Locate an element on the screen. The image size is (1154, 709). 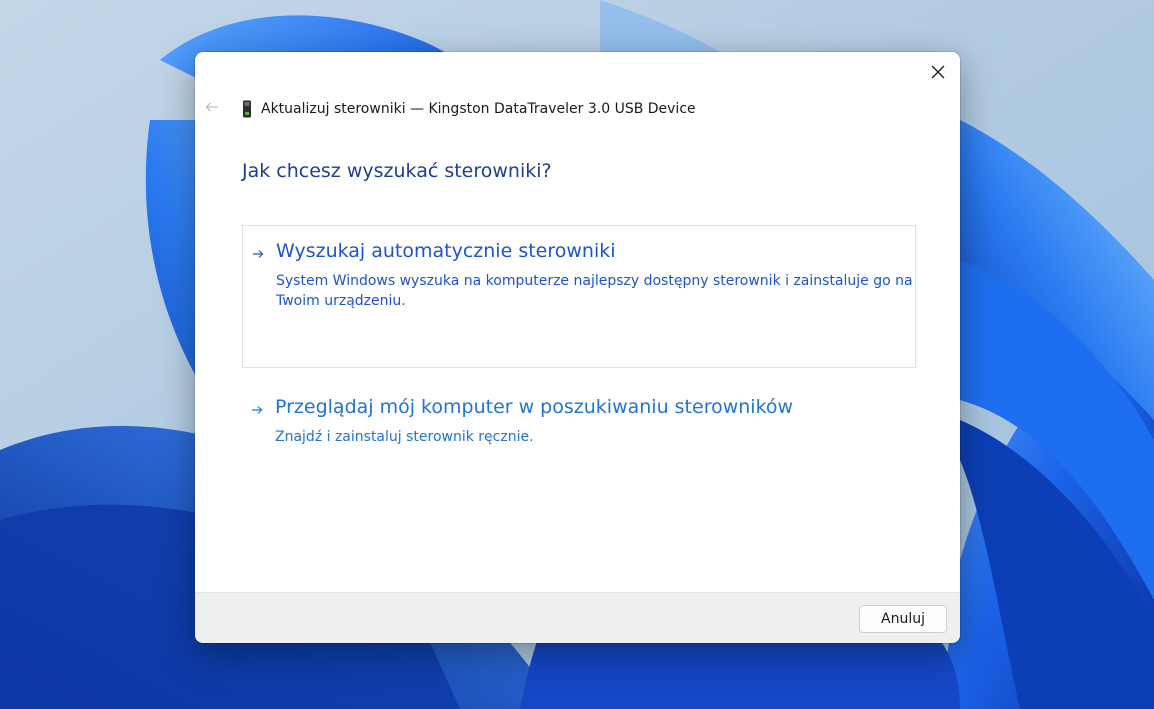
page-heading: Jak chcesz wyszukać sterowniki? is located at coordinates (397, 171).